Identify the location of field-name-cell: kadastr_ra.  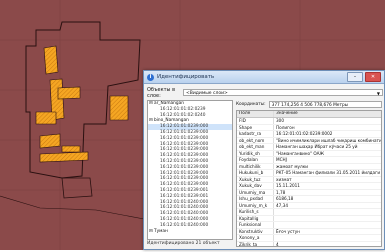
(255, 134).